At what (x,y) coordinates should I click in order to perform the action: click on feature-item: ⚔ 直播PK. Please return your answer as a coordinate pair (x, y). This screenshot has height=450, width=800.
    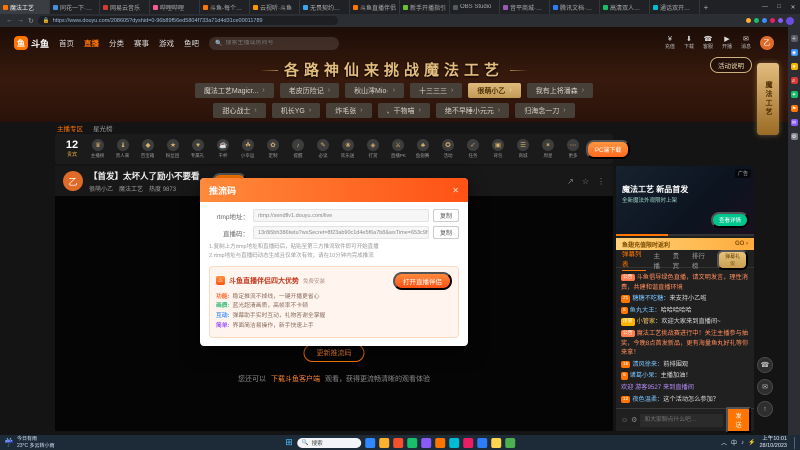
    Looking at the image, I should click on (398, 149).